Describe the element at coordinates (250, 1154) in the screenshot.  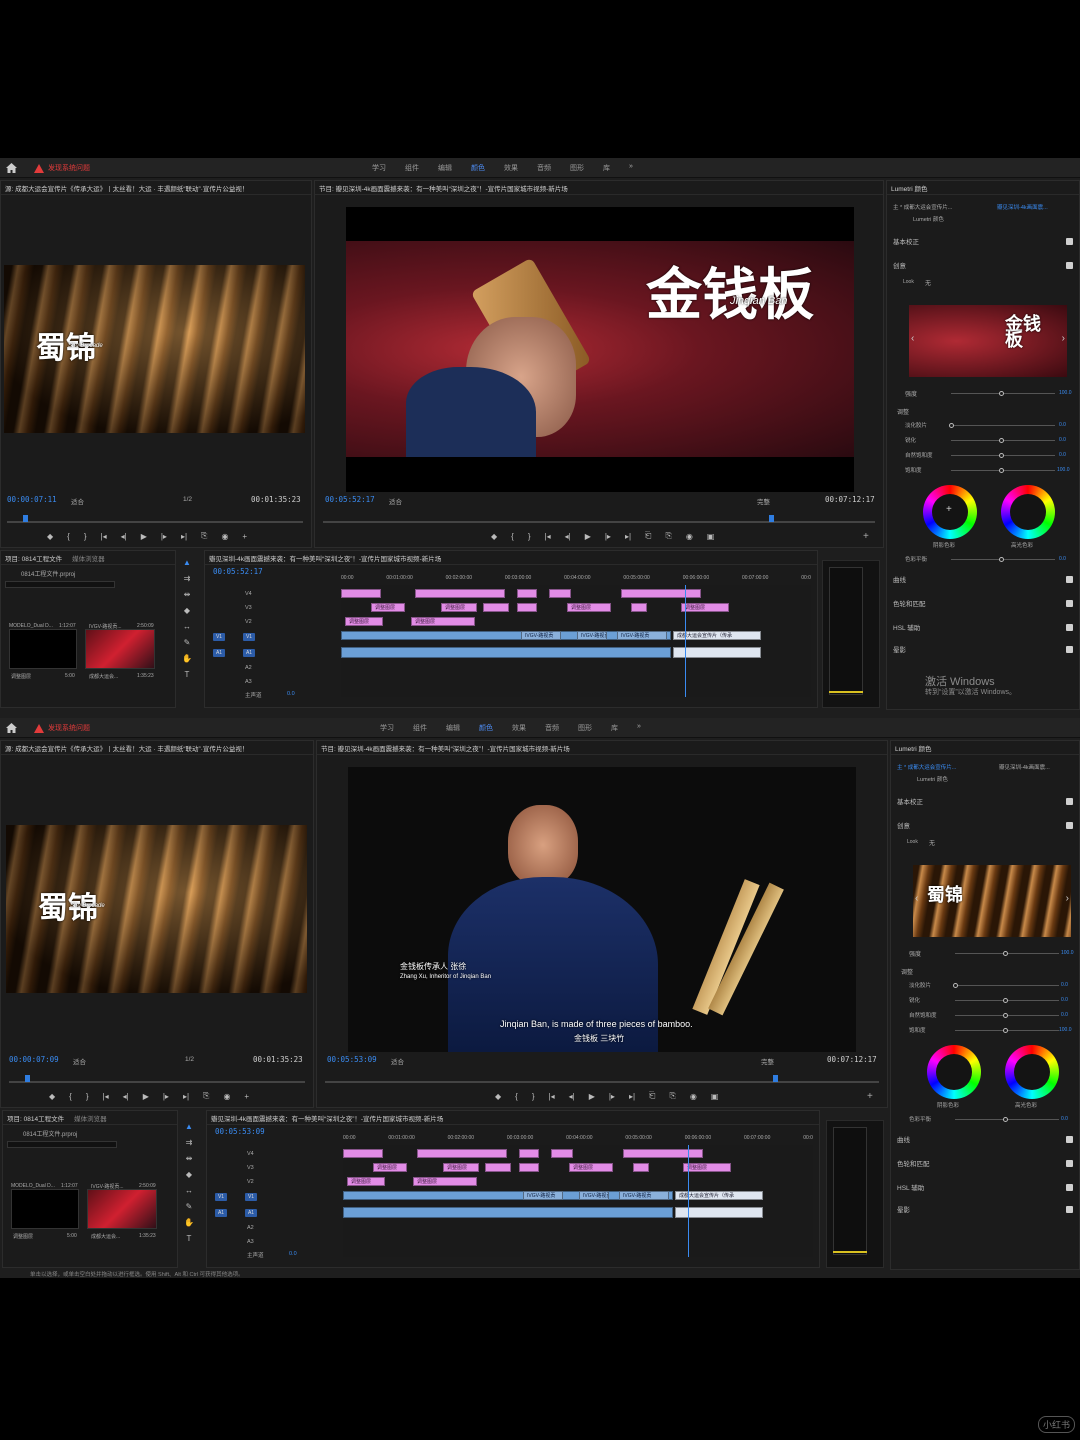
I see `track-v4: V4` at that location.